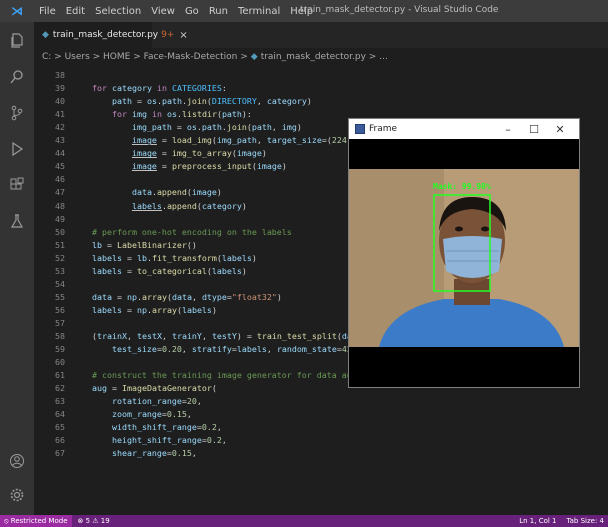  What do you see at coordinates (360, 129) in the screenshot?
I see `frame-app-icon` at bounding box center [360, 129].